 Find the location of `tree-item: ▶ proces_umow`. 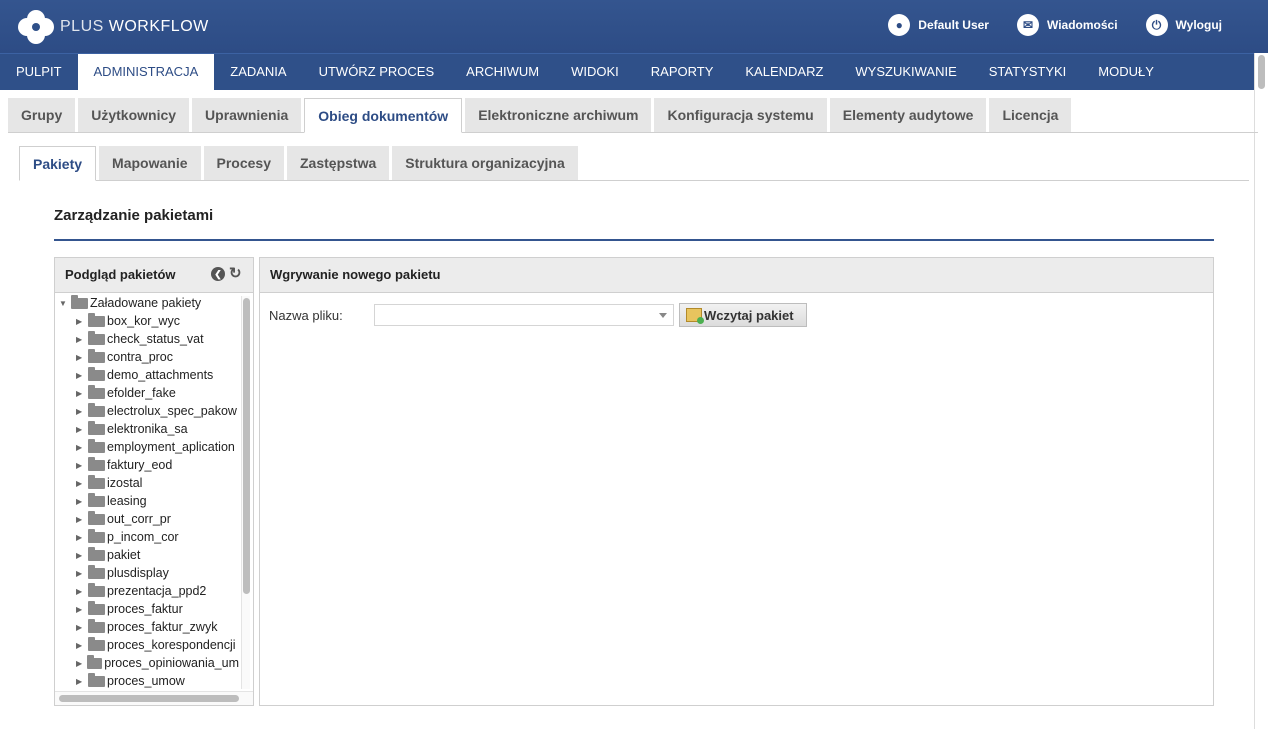

tree-item: ▶ proces_umow is located at coordinates (147, 680).